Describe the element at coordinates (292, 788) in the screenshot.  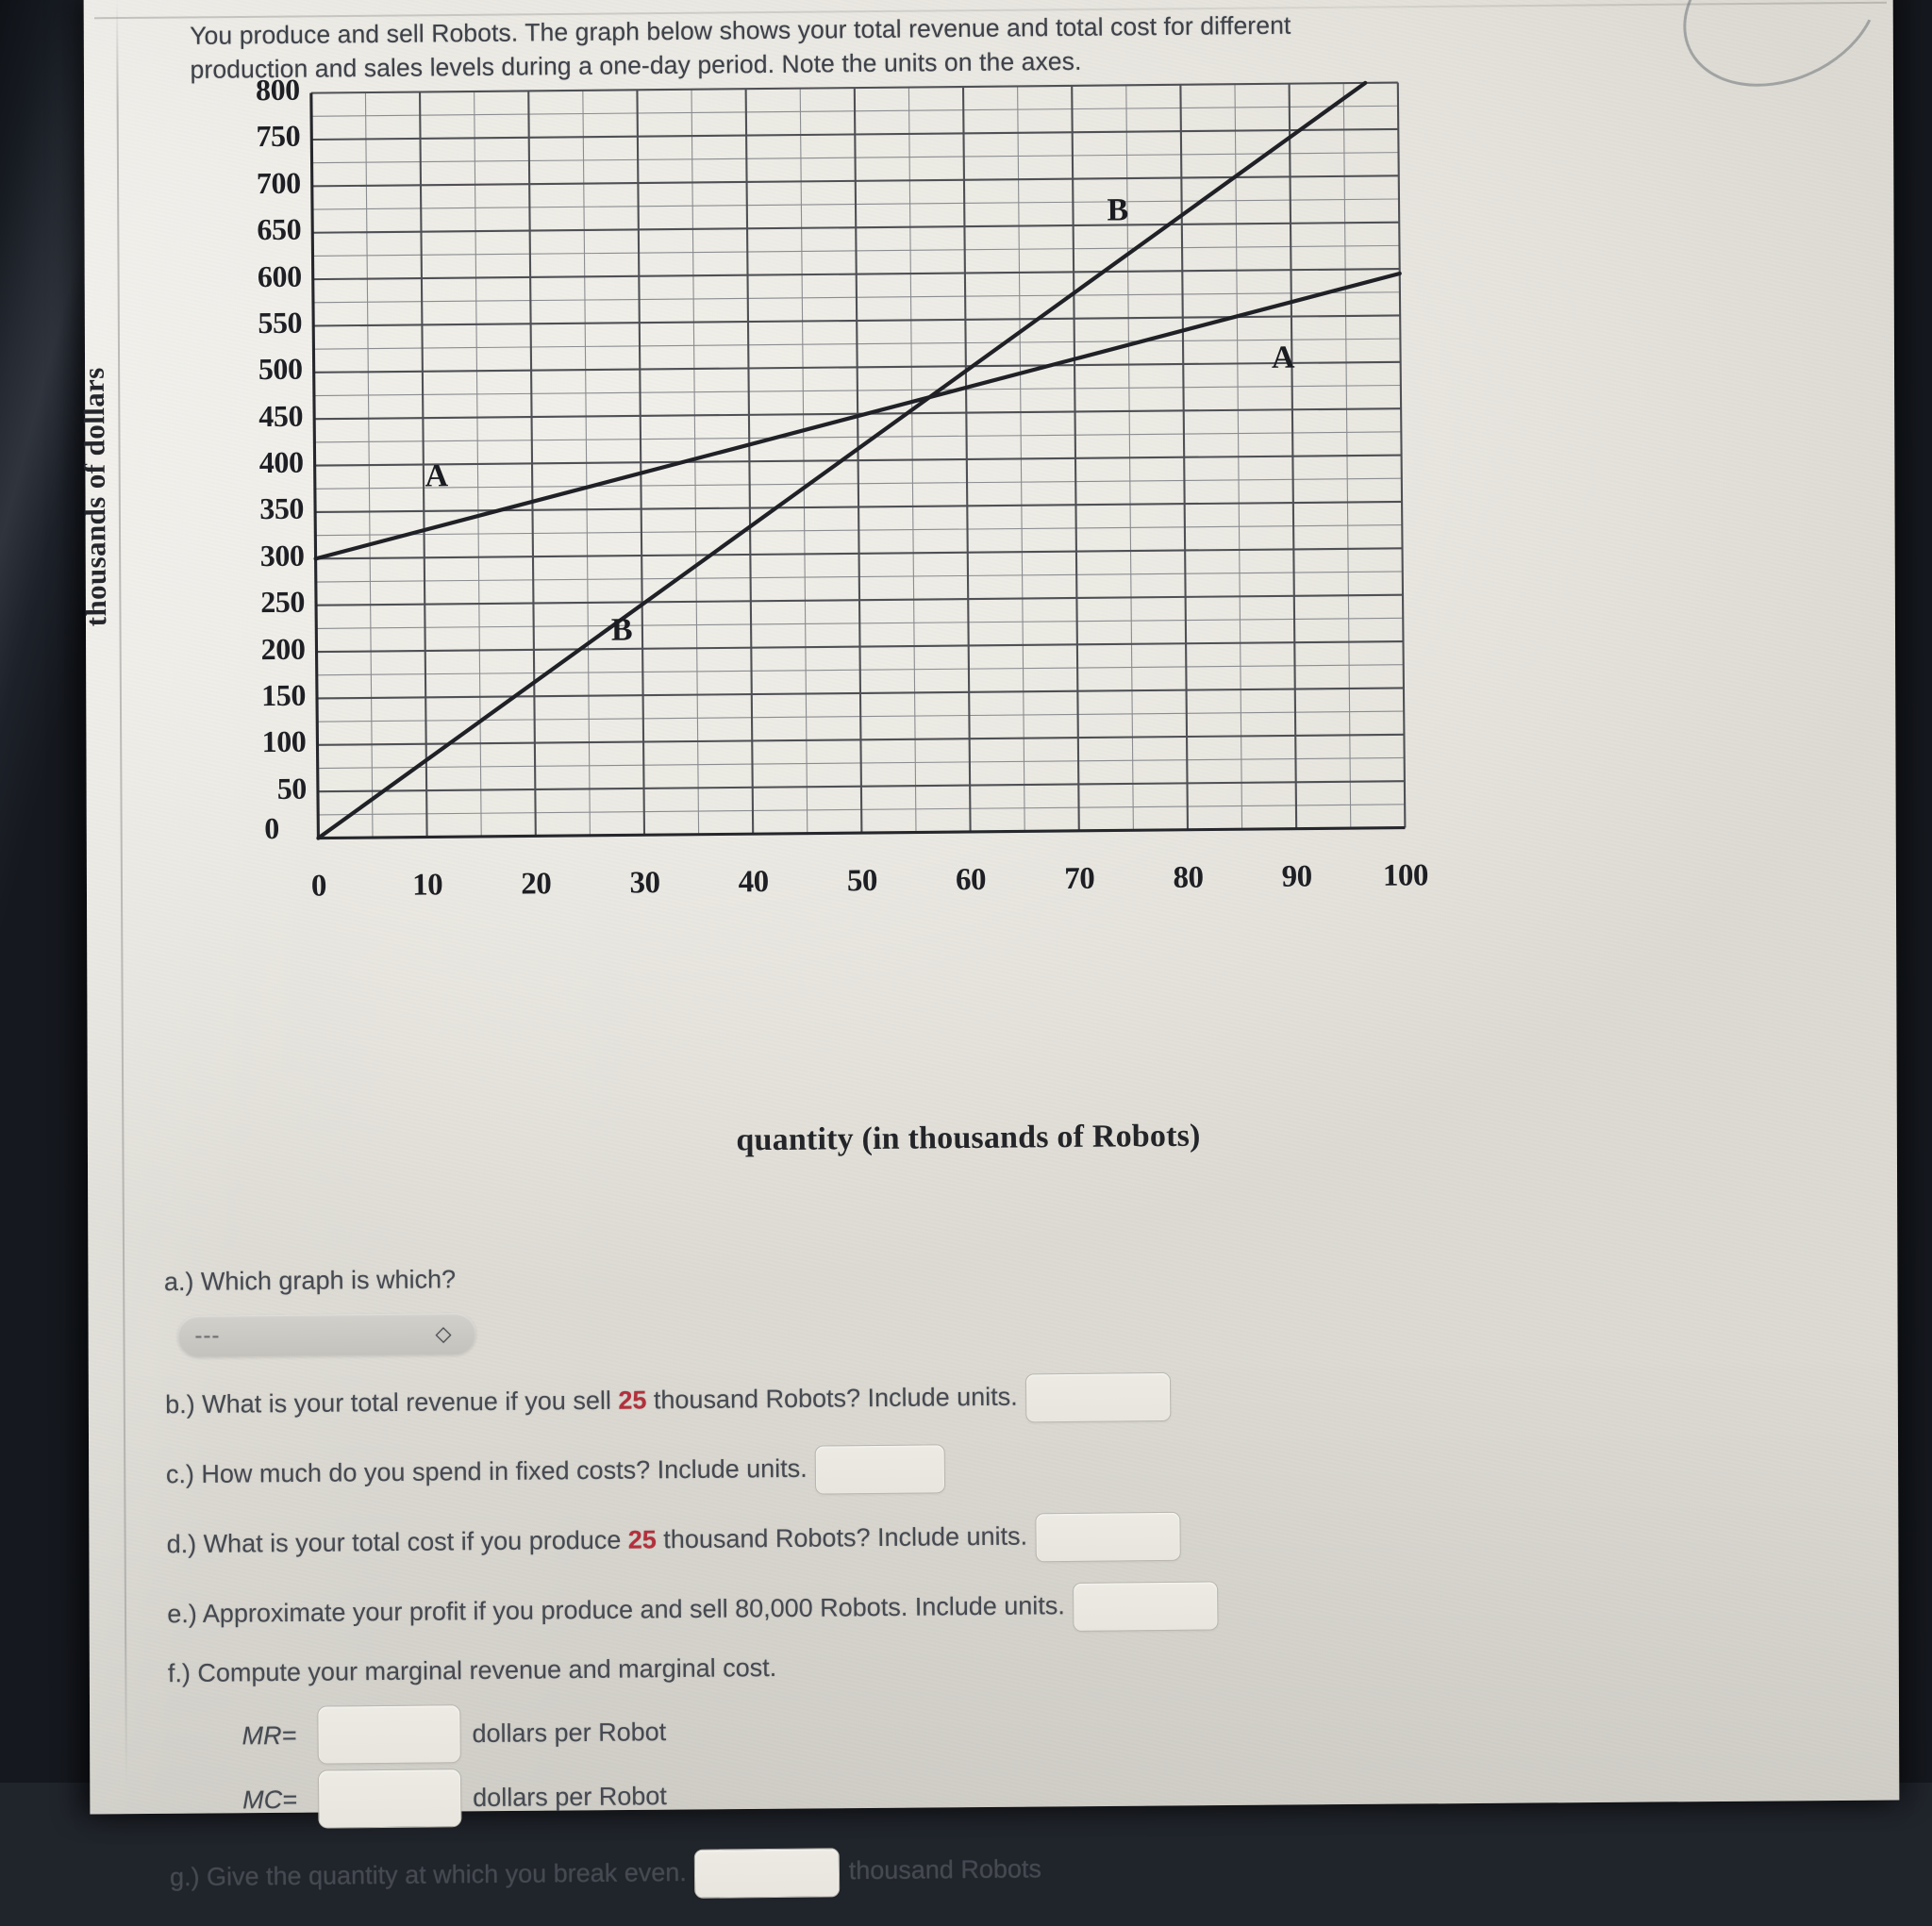
I see `y-tick-50: 50` at that location.